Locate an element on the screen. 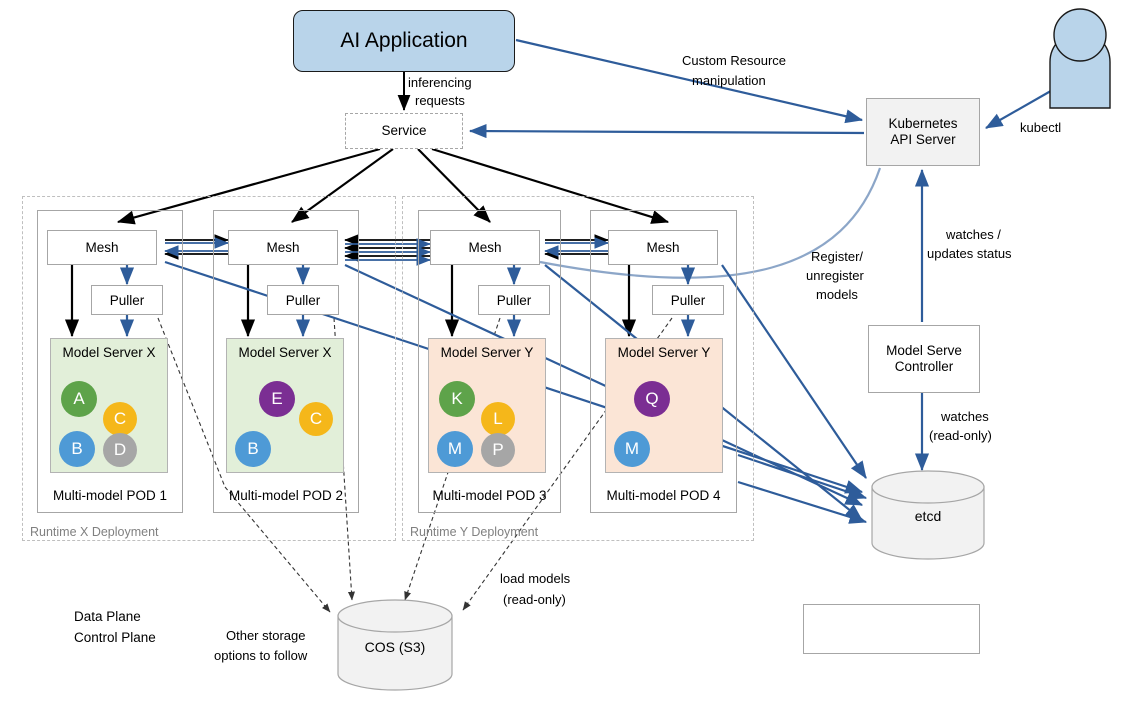  pod-1-mesh: Mesh is located at coordinates (102, 247).